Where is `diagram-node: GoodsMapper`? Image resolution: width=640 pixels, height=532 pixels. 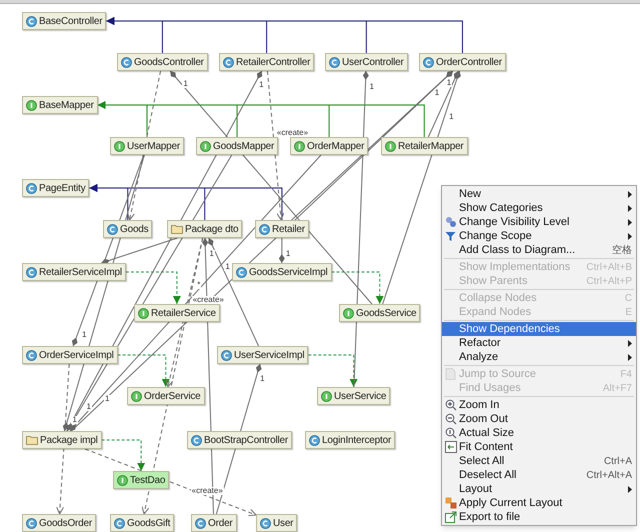 diagram-node: GoodsMapper is located at coordinates (237, 146).